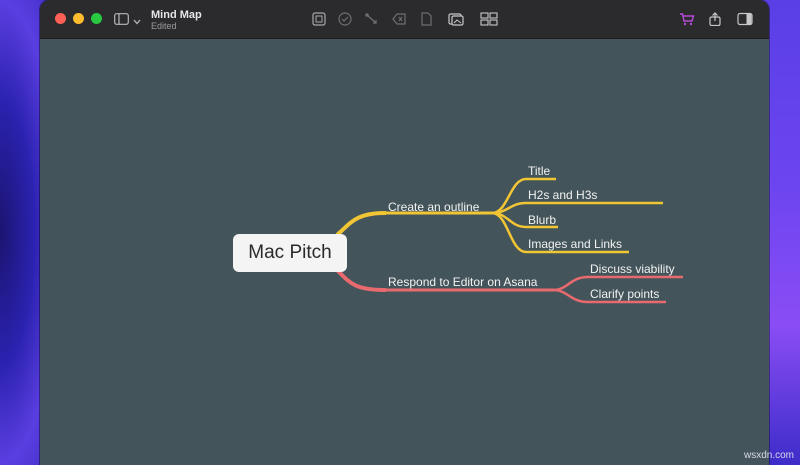 The image size is (800, 465). Describe the element at coordinates (121, 21) in the screenshot. I see `sidebar-icon` at that location.